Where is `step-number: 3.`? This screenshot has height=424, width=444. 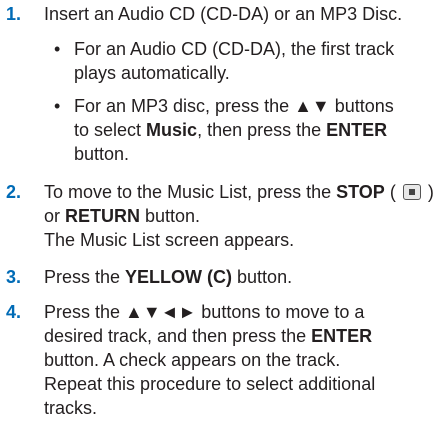
step-number: 3. is located at coordinates (14, 277).